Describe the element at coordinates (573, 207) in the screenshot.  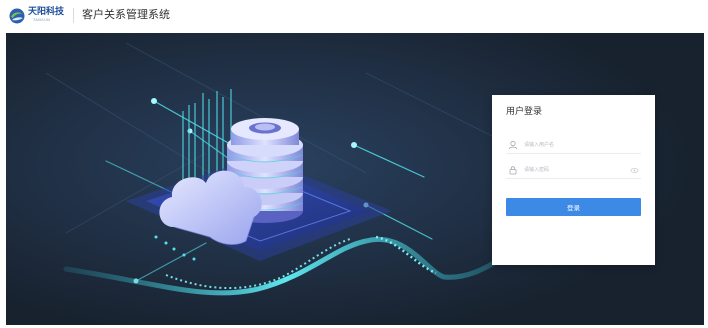
I see `login-button: 登录` at that location.